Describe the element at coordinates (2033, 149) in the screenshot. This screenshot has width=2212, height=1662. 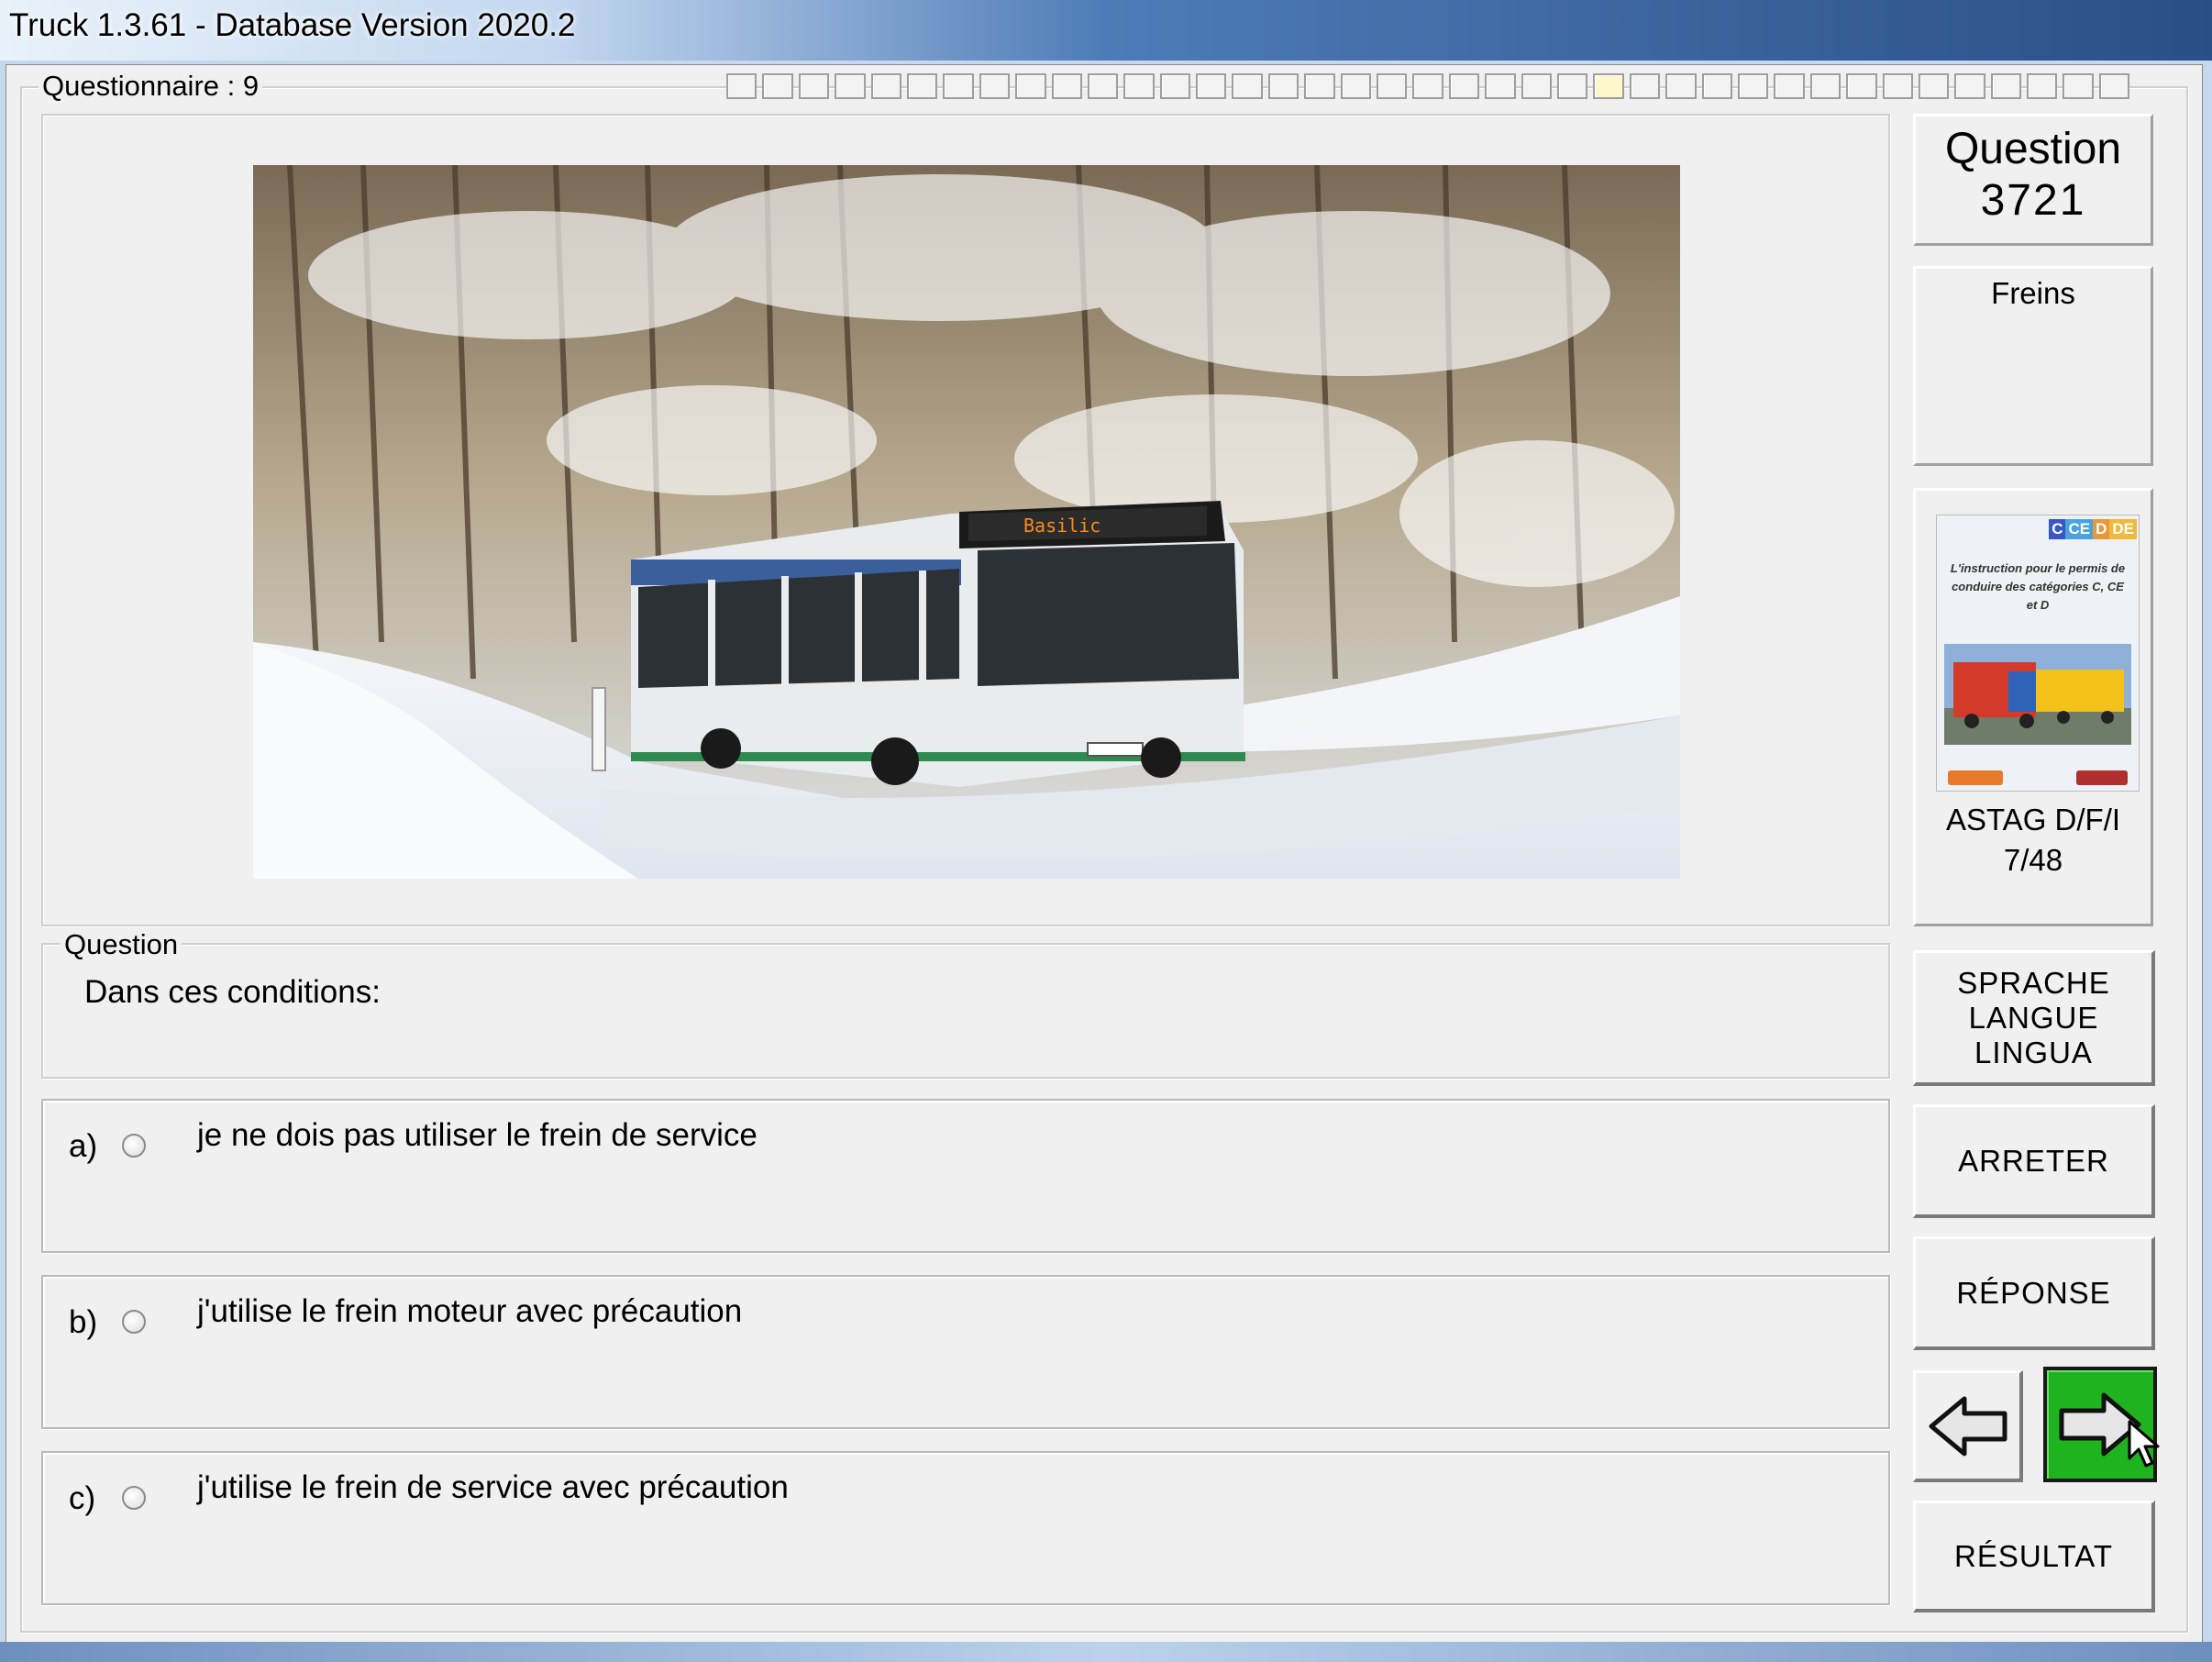
I see `question-heading: Question` at that location.